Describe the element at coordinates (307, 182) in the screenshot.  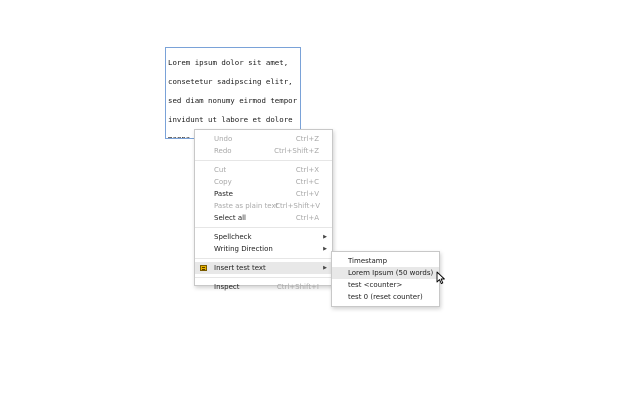
I see `menu-item-copy-shortcut: Ctrl+C` at that location.